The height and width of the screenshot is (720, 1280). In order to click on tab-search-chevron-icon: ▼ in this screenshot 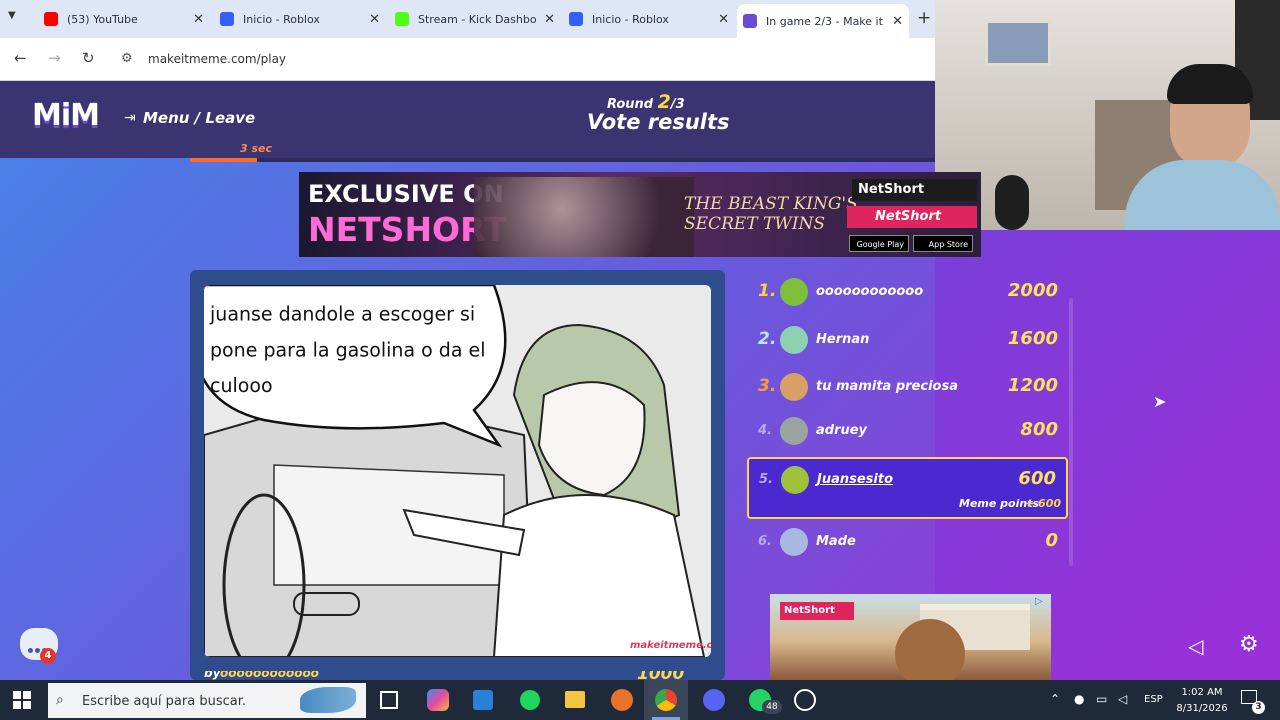, I will do `click(18, 19)`.